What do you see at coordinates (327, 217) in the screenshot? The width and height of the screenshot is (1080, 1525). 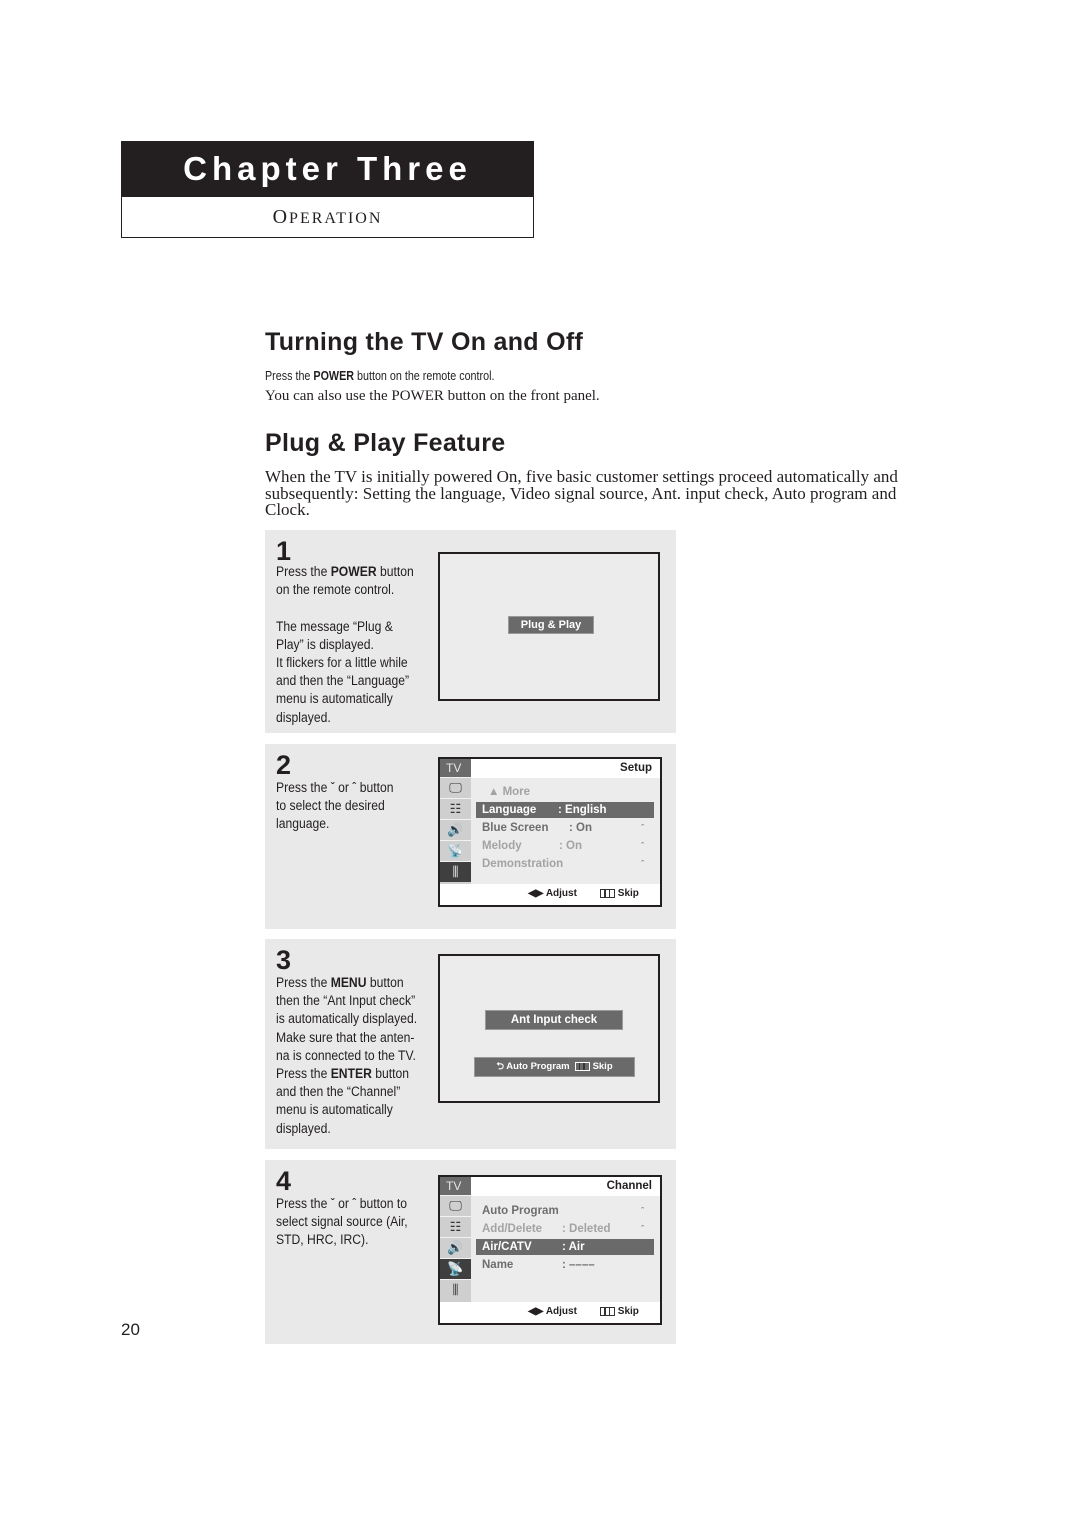 I see `chapter-subtitle: OPERATION` at bounding box center [327, 217].